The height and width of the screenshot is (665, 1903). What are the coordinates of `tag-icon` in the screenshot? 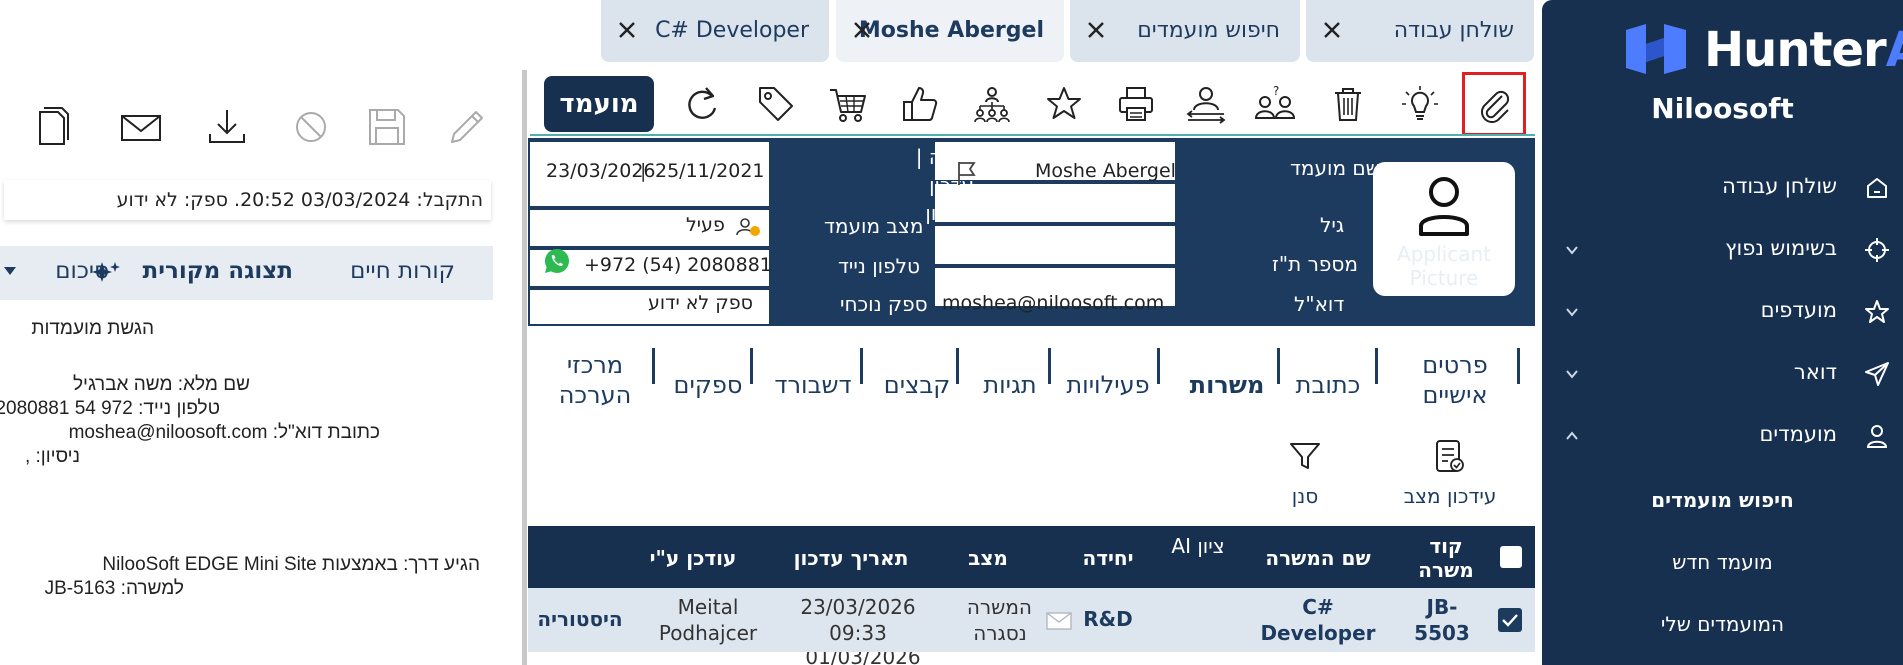 It's located at (776, 104).